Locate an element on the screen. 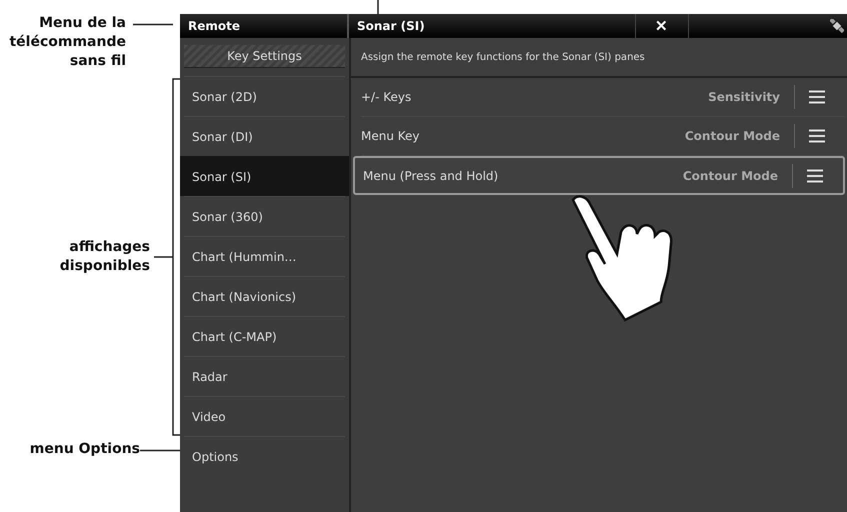  key-settings-button: Key Settings is located at coordinates (264, 56).